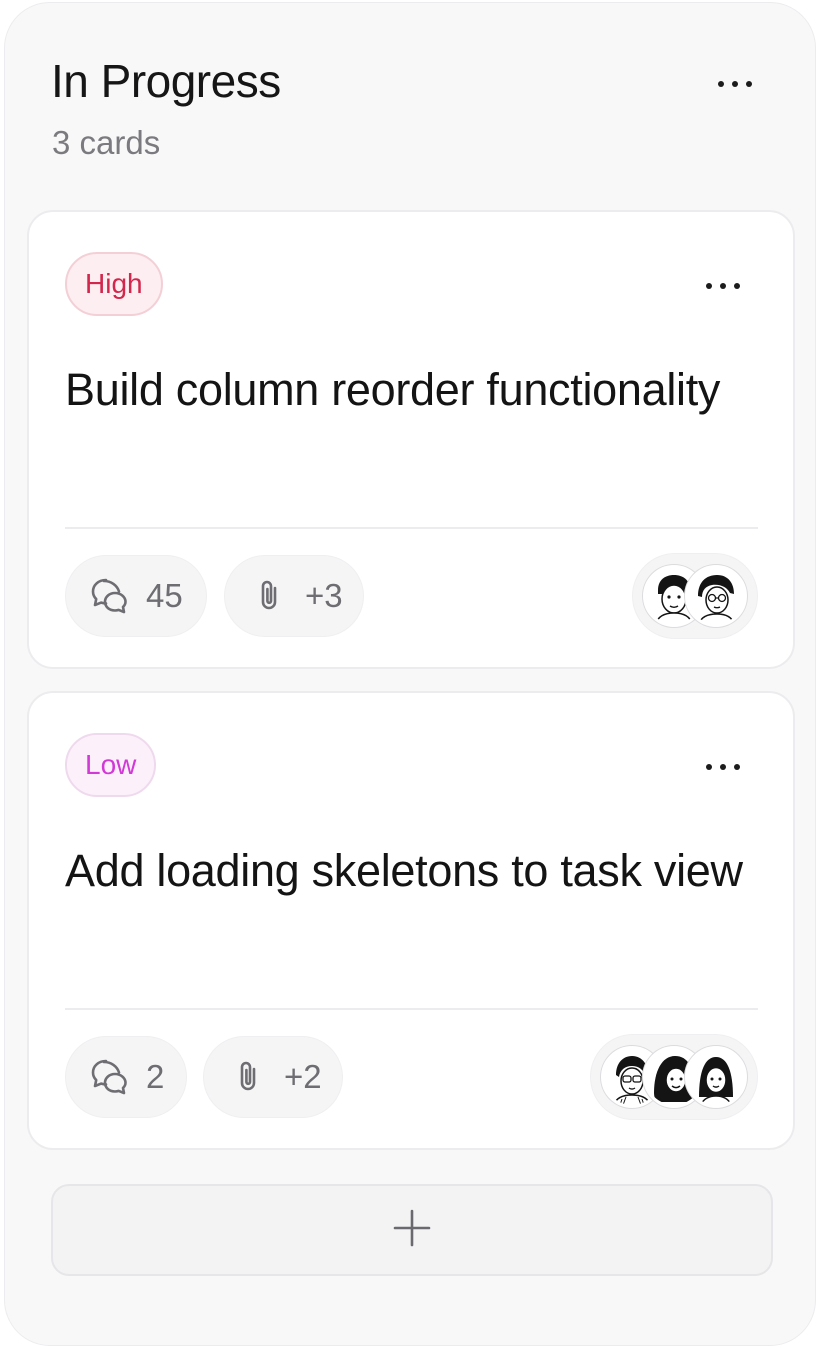  I want to click on comments-count: 45, so click(164, 595).